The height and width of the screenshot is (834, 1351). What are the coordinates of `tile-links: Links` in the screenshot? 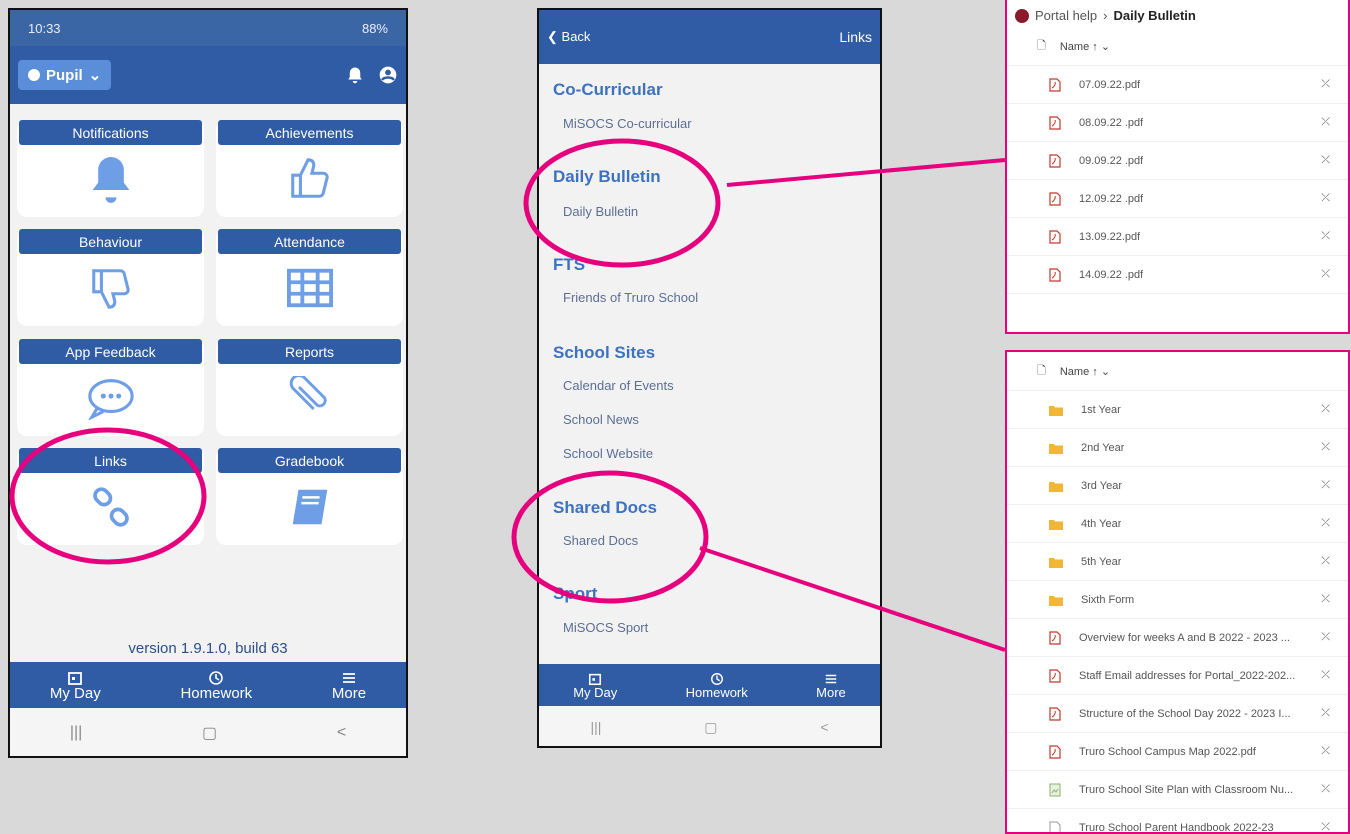 It's located at (110, 496).